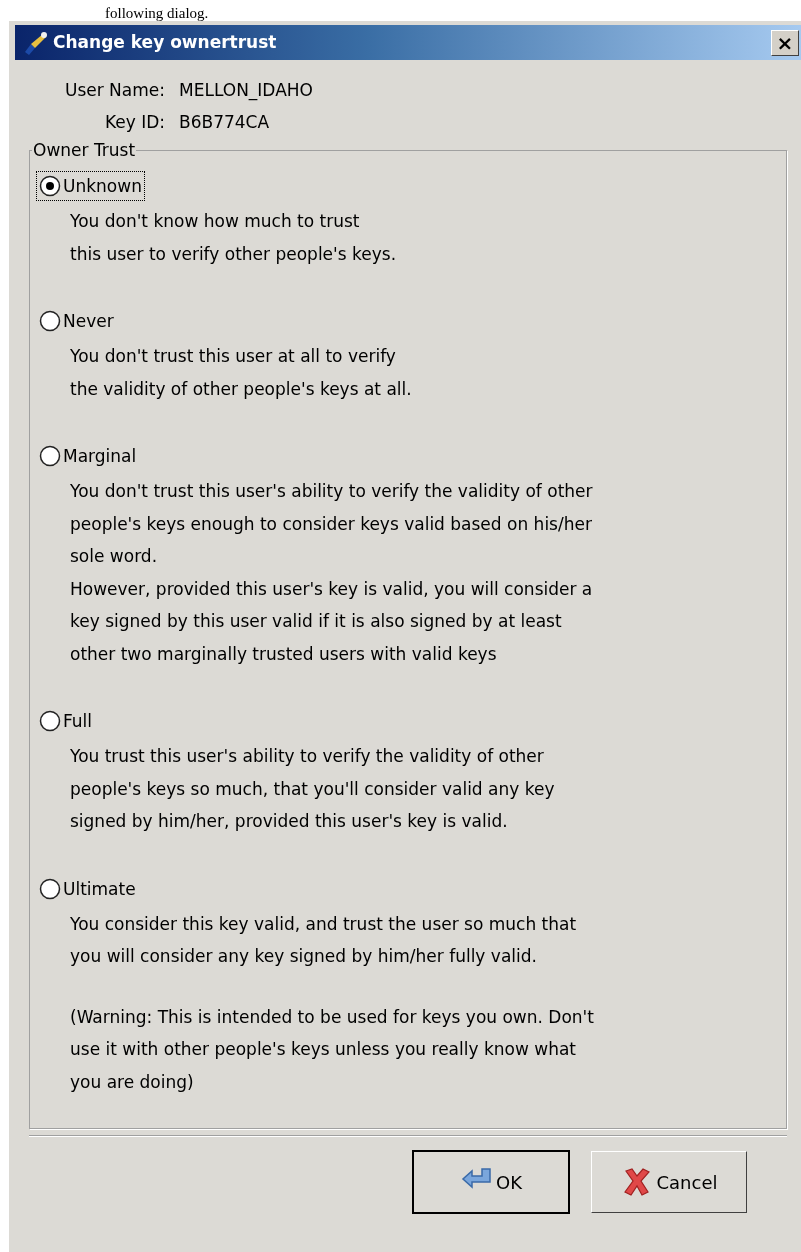  What do you see at coordinates (313, 789) in the screenshot?
I see `option-description: You trust this user's ability to verify the validity of other people's keys so much, that you'll consider valid any key signed by him/her, provided this user's key is valid.` at bounding box center [313, 789].